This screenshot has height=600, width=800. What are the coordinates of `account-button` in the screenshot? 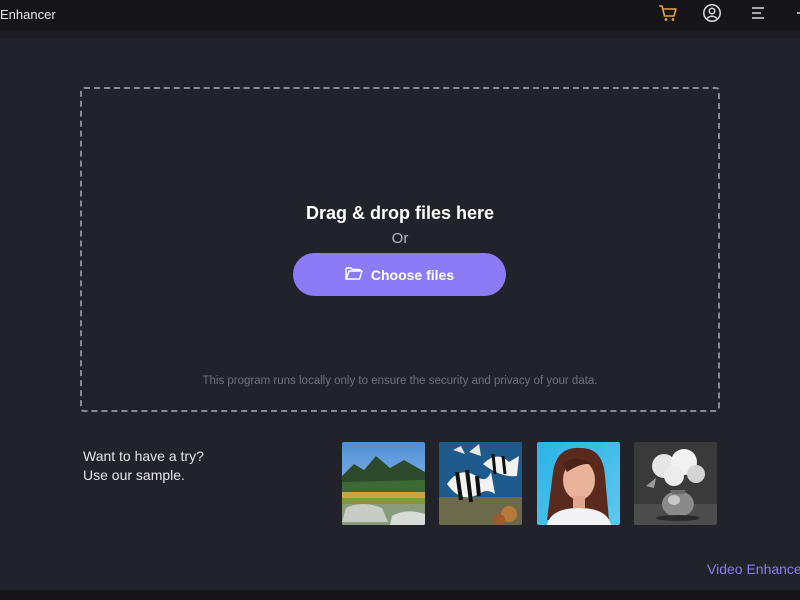 It's located at (712, 15).